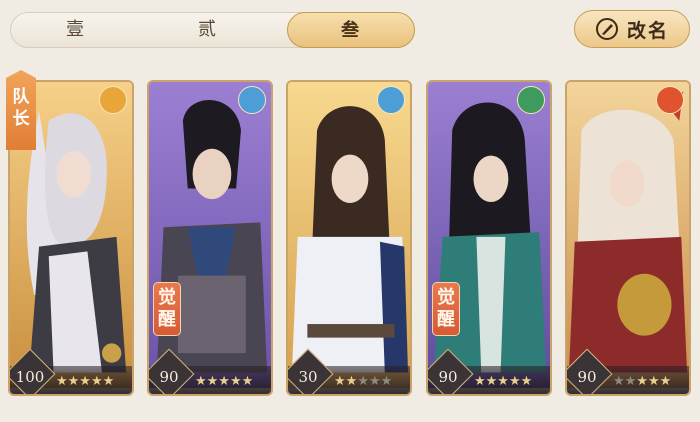 Image resolution: width=700 pixels, height=422 pixels. I want to click on brush-circle-icon, so click(606, 29).